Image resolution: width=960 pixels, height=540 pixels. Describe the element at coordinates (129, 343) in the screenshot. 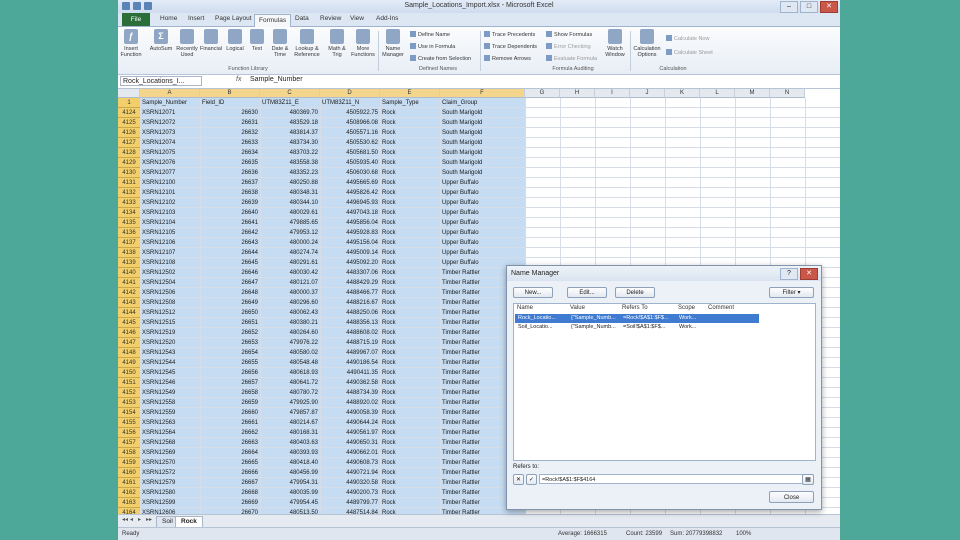

I see `row-header: 4147` at that location.